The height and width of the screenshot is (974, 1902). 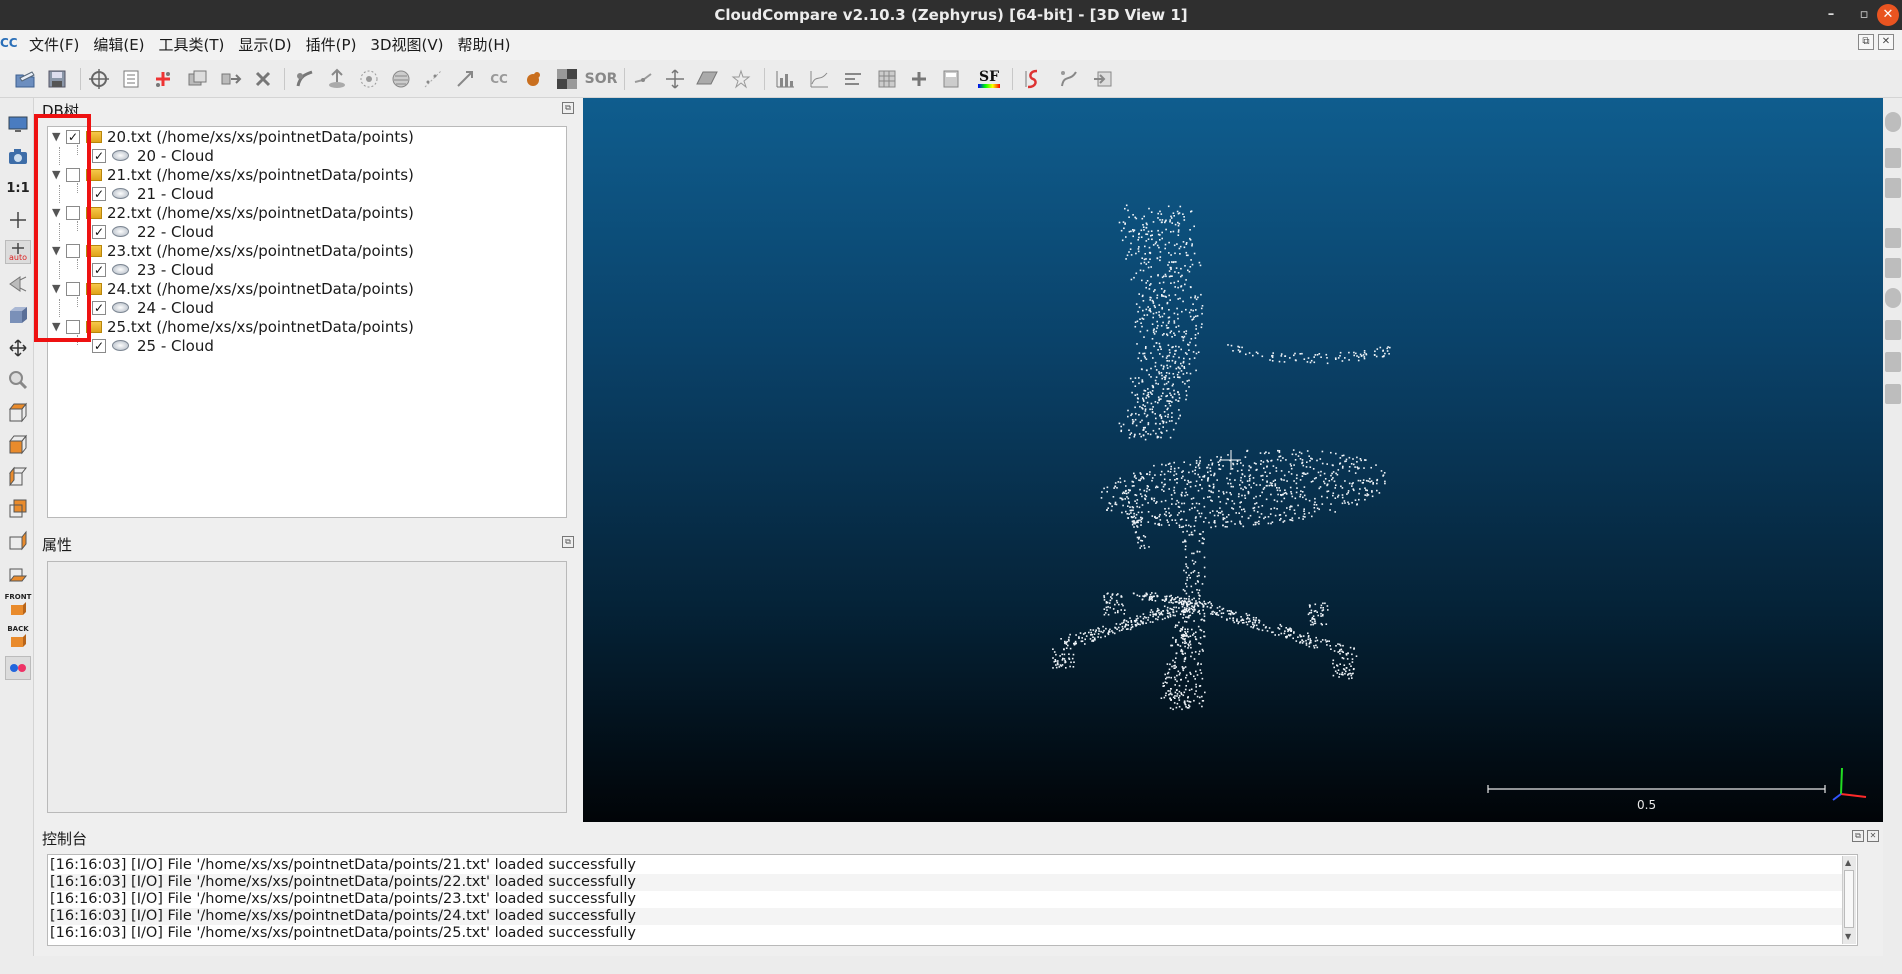 I want to click on scalar-field-icon: SF, so click(x=989, y=79).